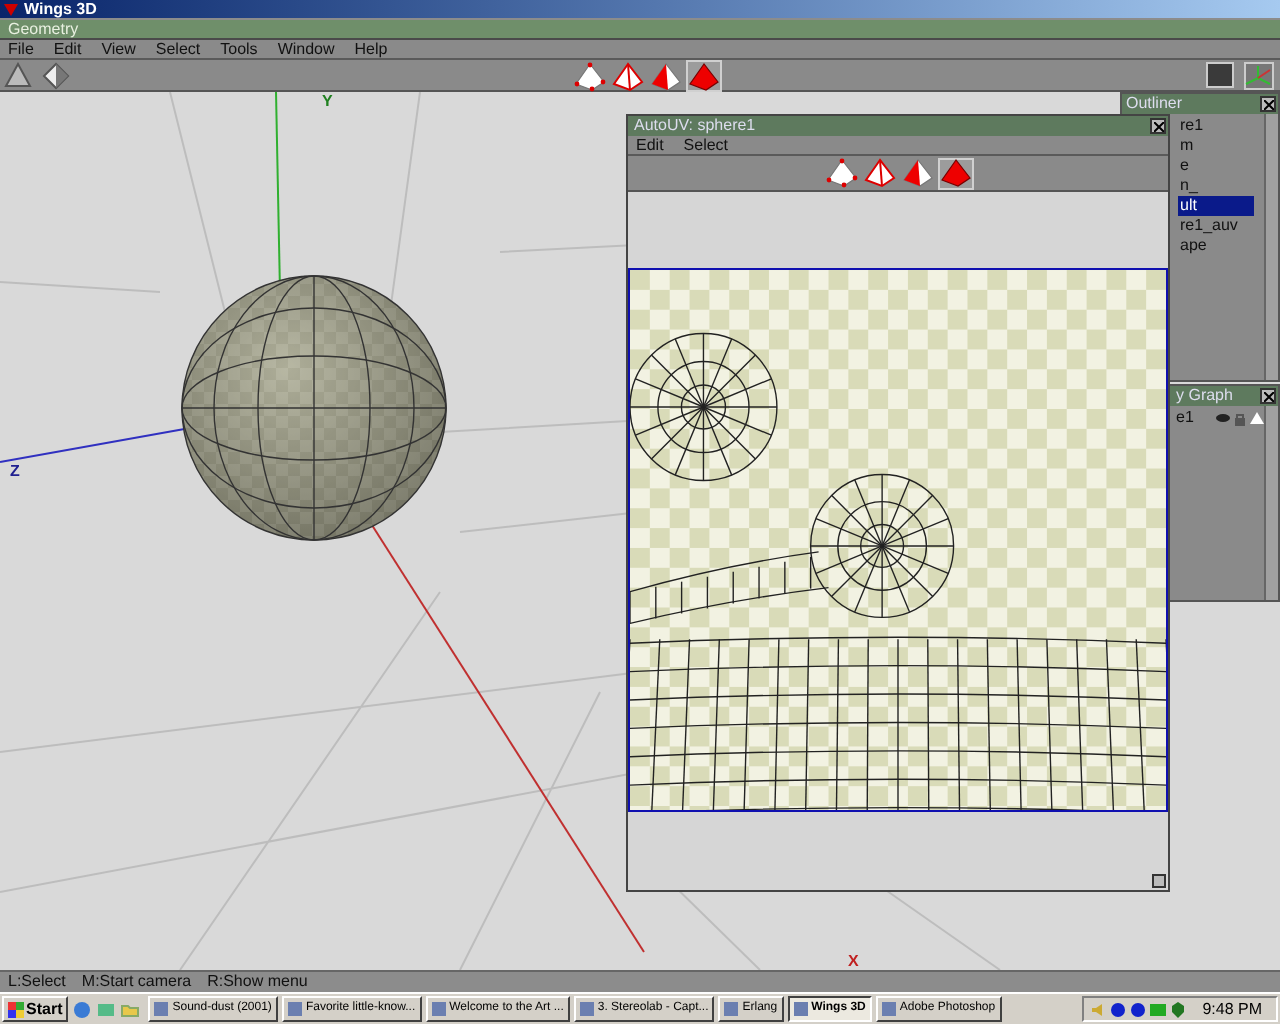 The image size is (1280, 1024). Describe the element at coordinates (327, 102) in the screenshot. I see `axis-label: Y` at that location.